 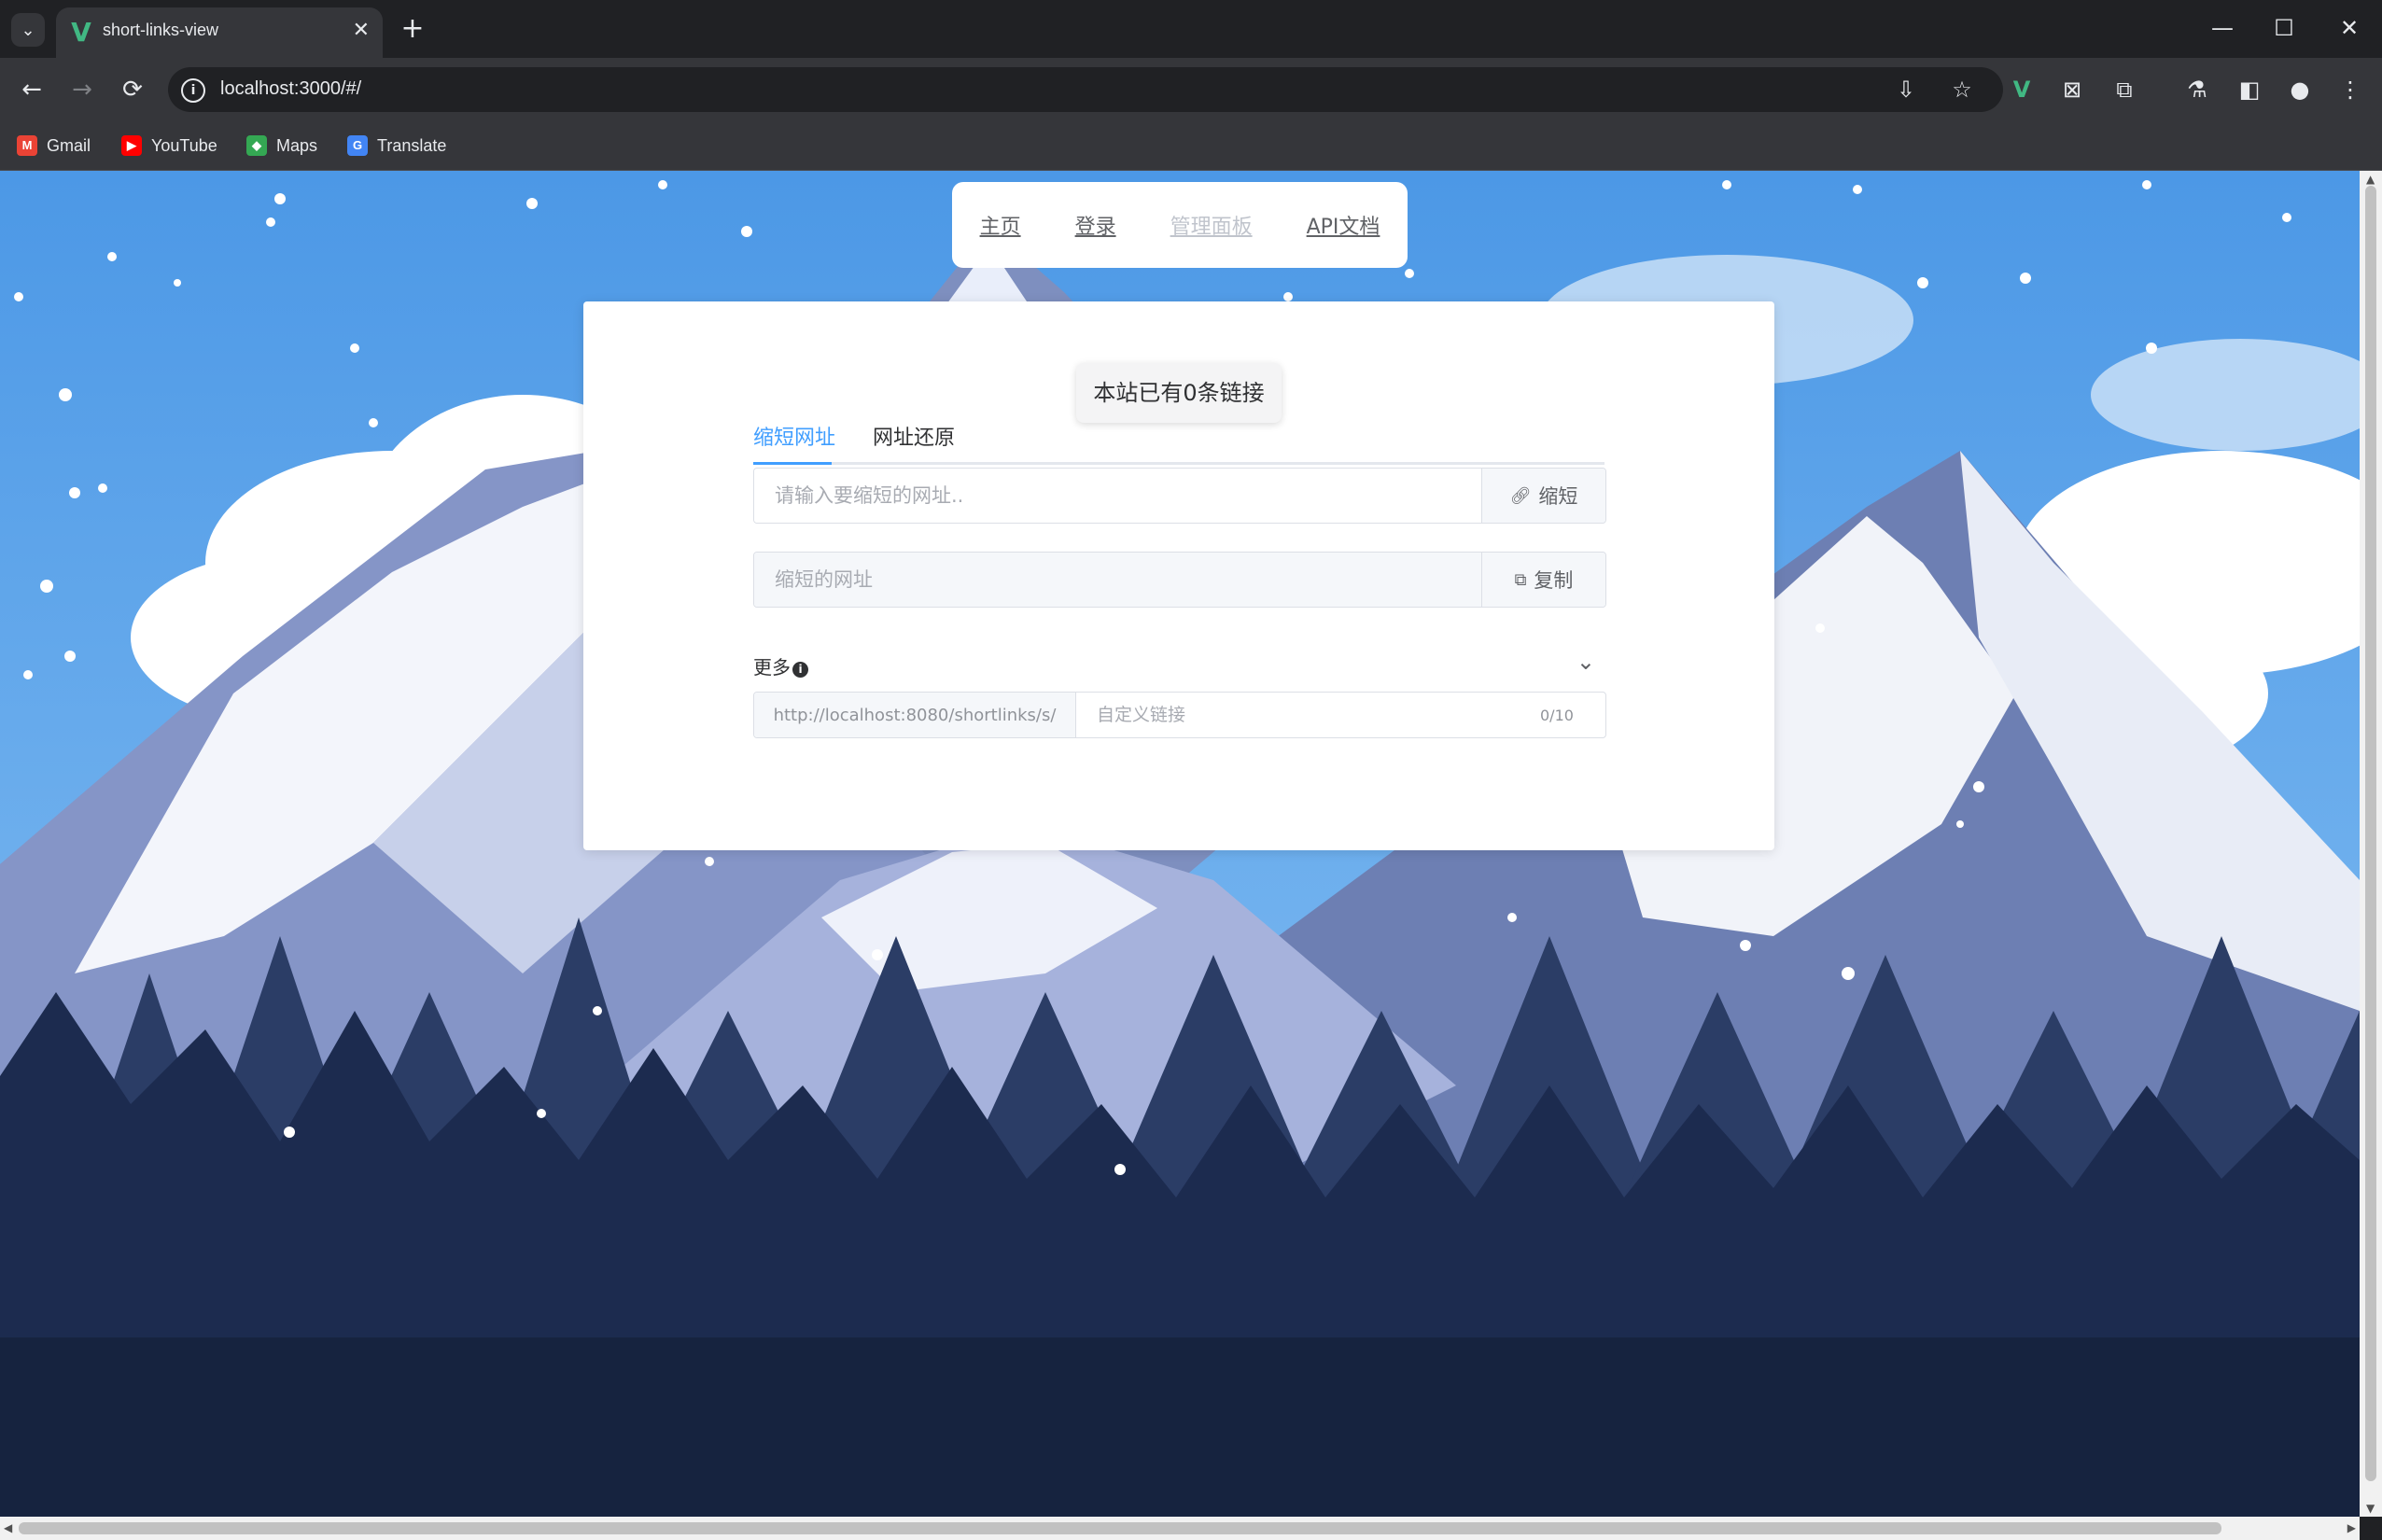 I want to click on youtube-icon: ▶, so click(x=131, y=145).